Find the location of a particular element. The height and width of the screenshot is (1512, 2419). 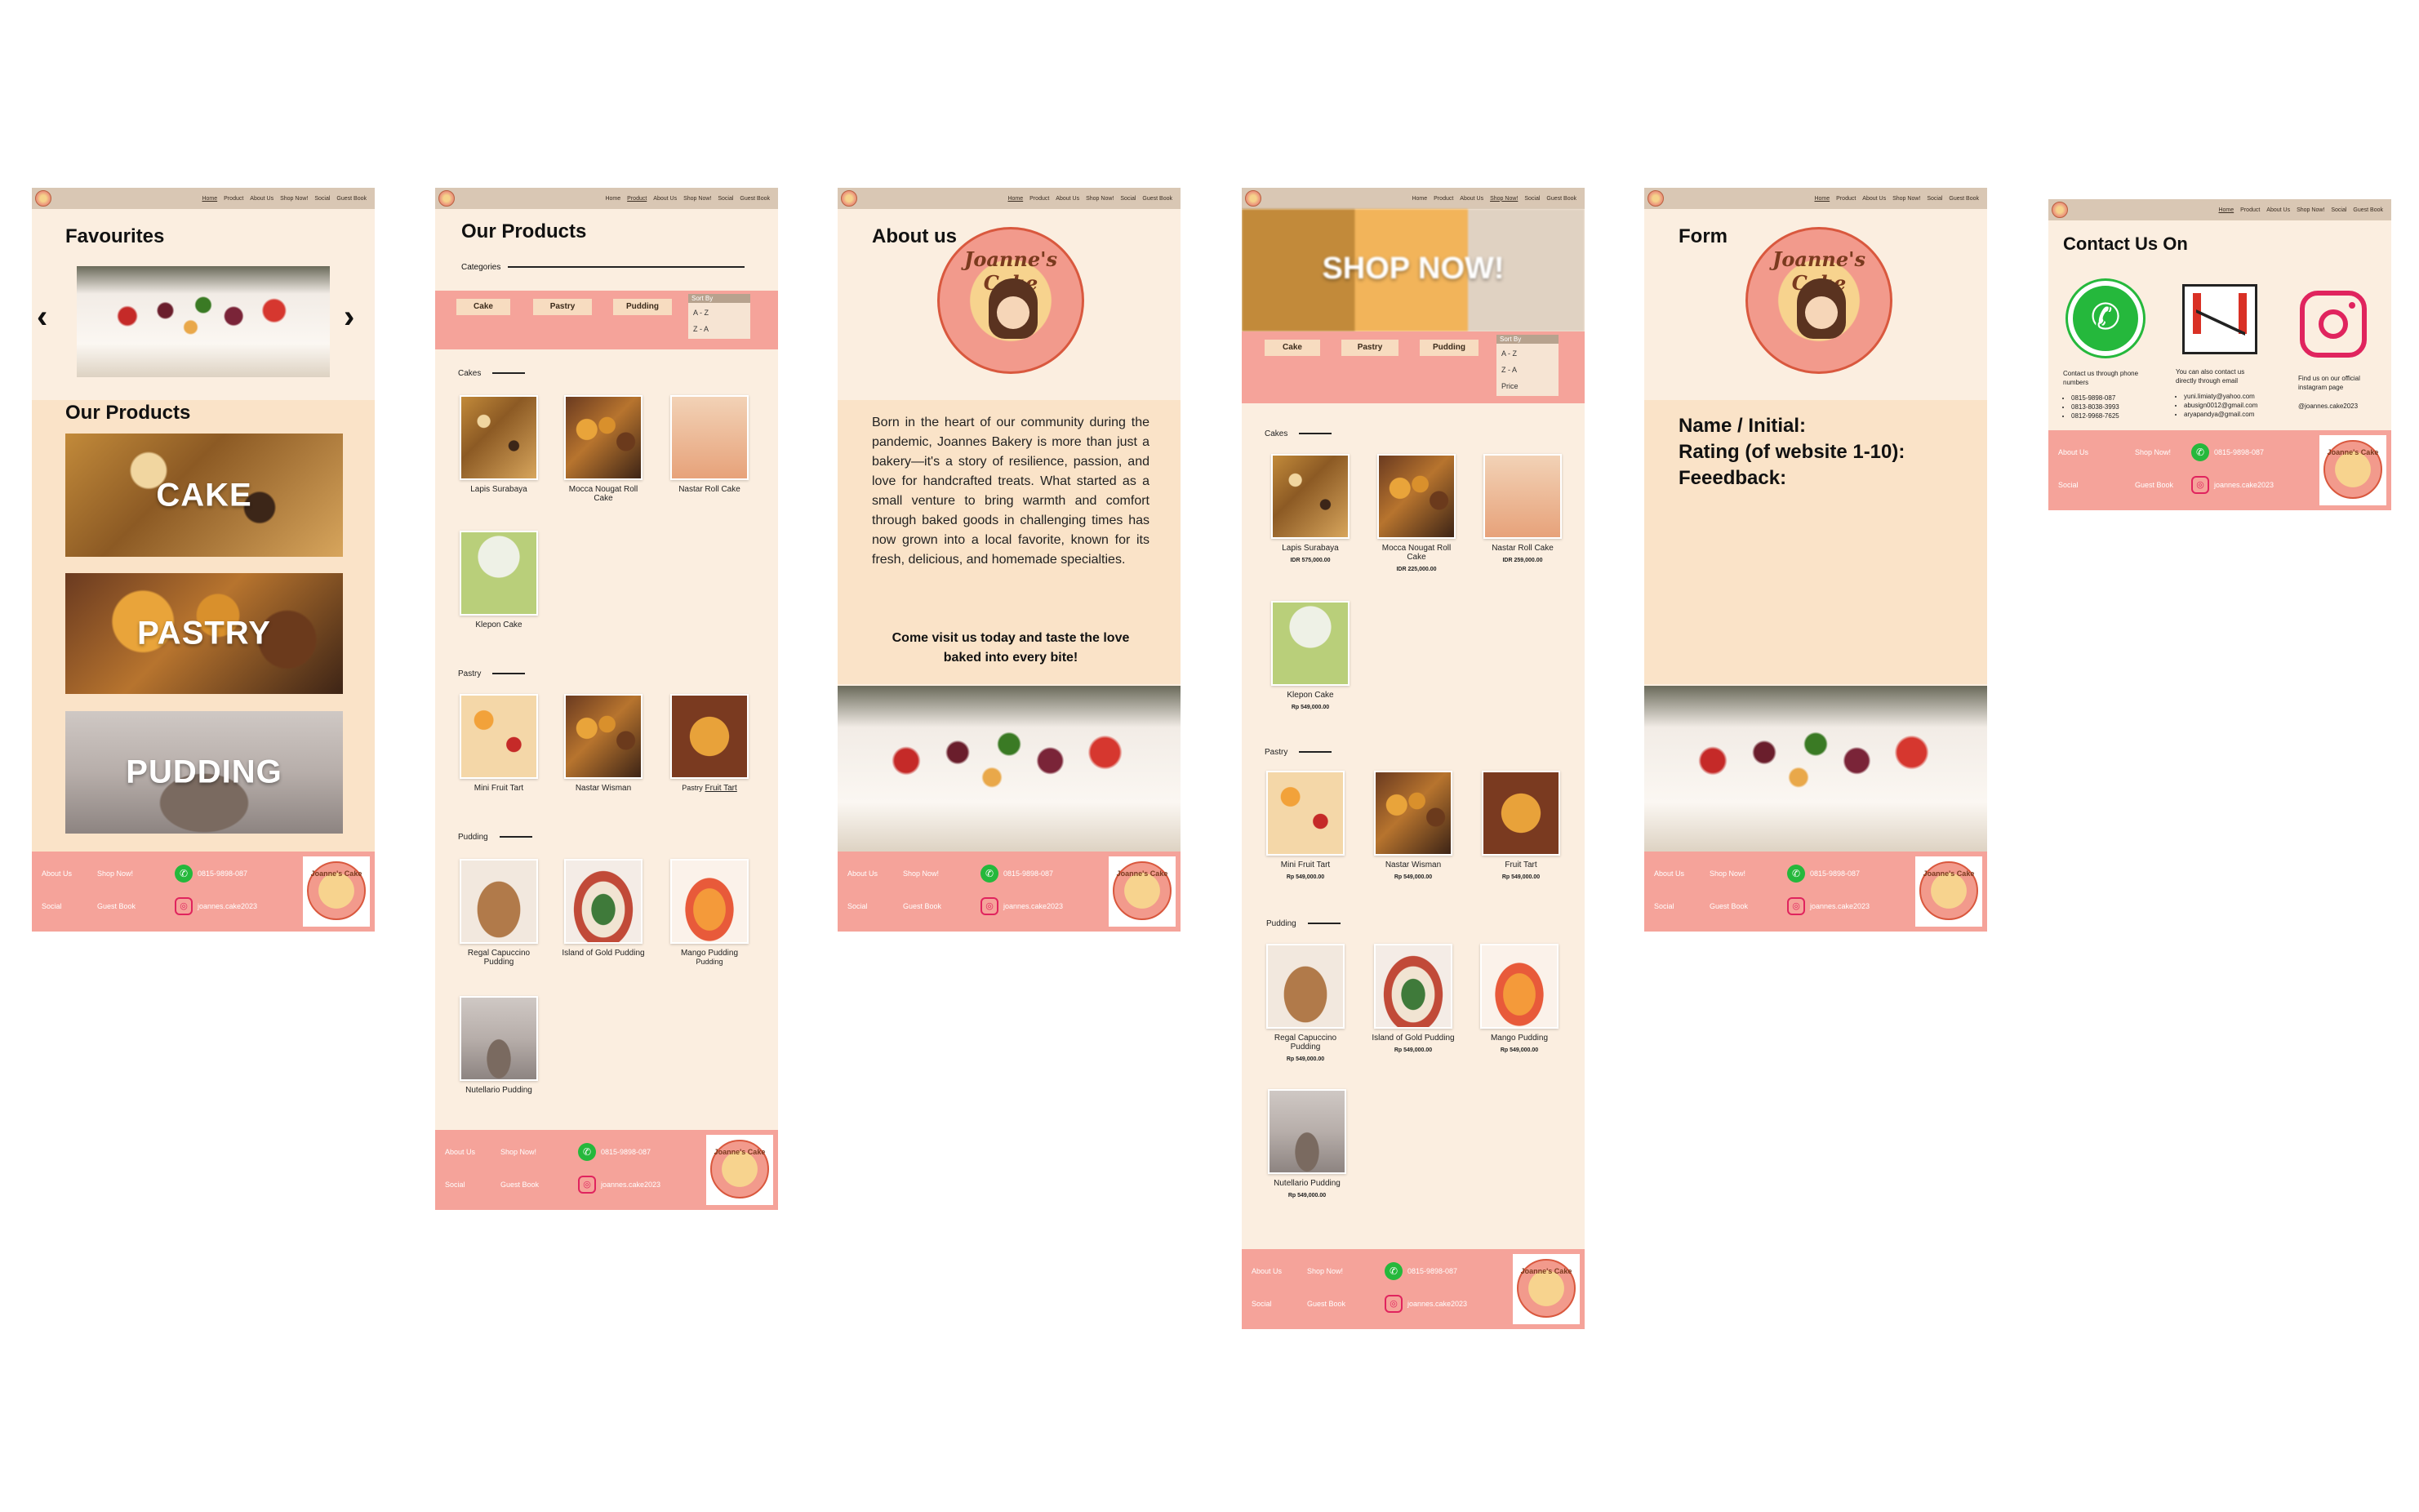

chevron-left-icon: ‹ is located at coordinates (42, 316).